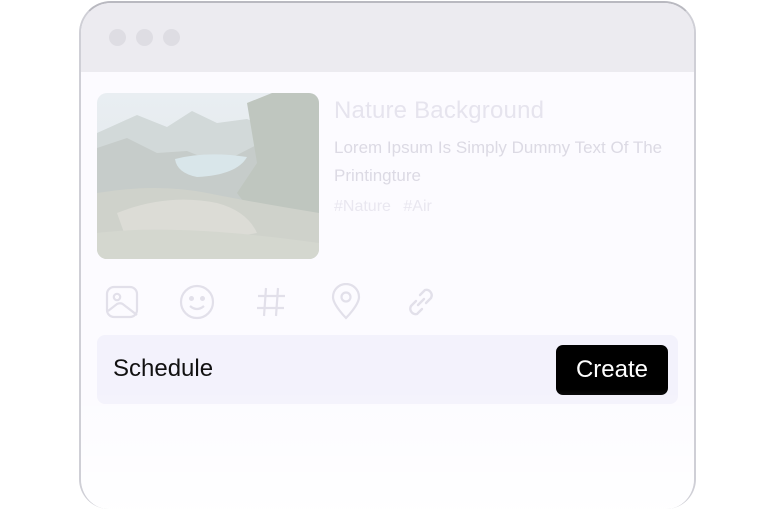 The image size is (778, 520). I want to click on action-bar: Schedule Create, so click(387, 369).